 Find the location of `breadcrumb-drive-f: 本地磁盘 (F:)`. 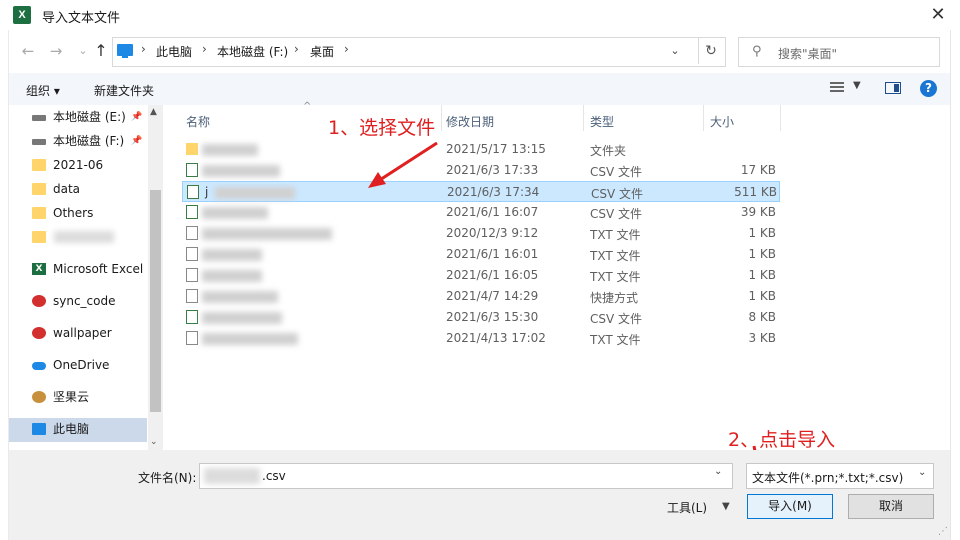

breadcrumb-drive-f: 本地磁盘 (F:) is located at coordinates (252, 51).